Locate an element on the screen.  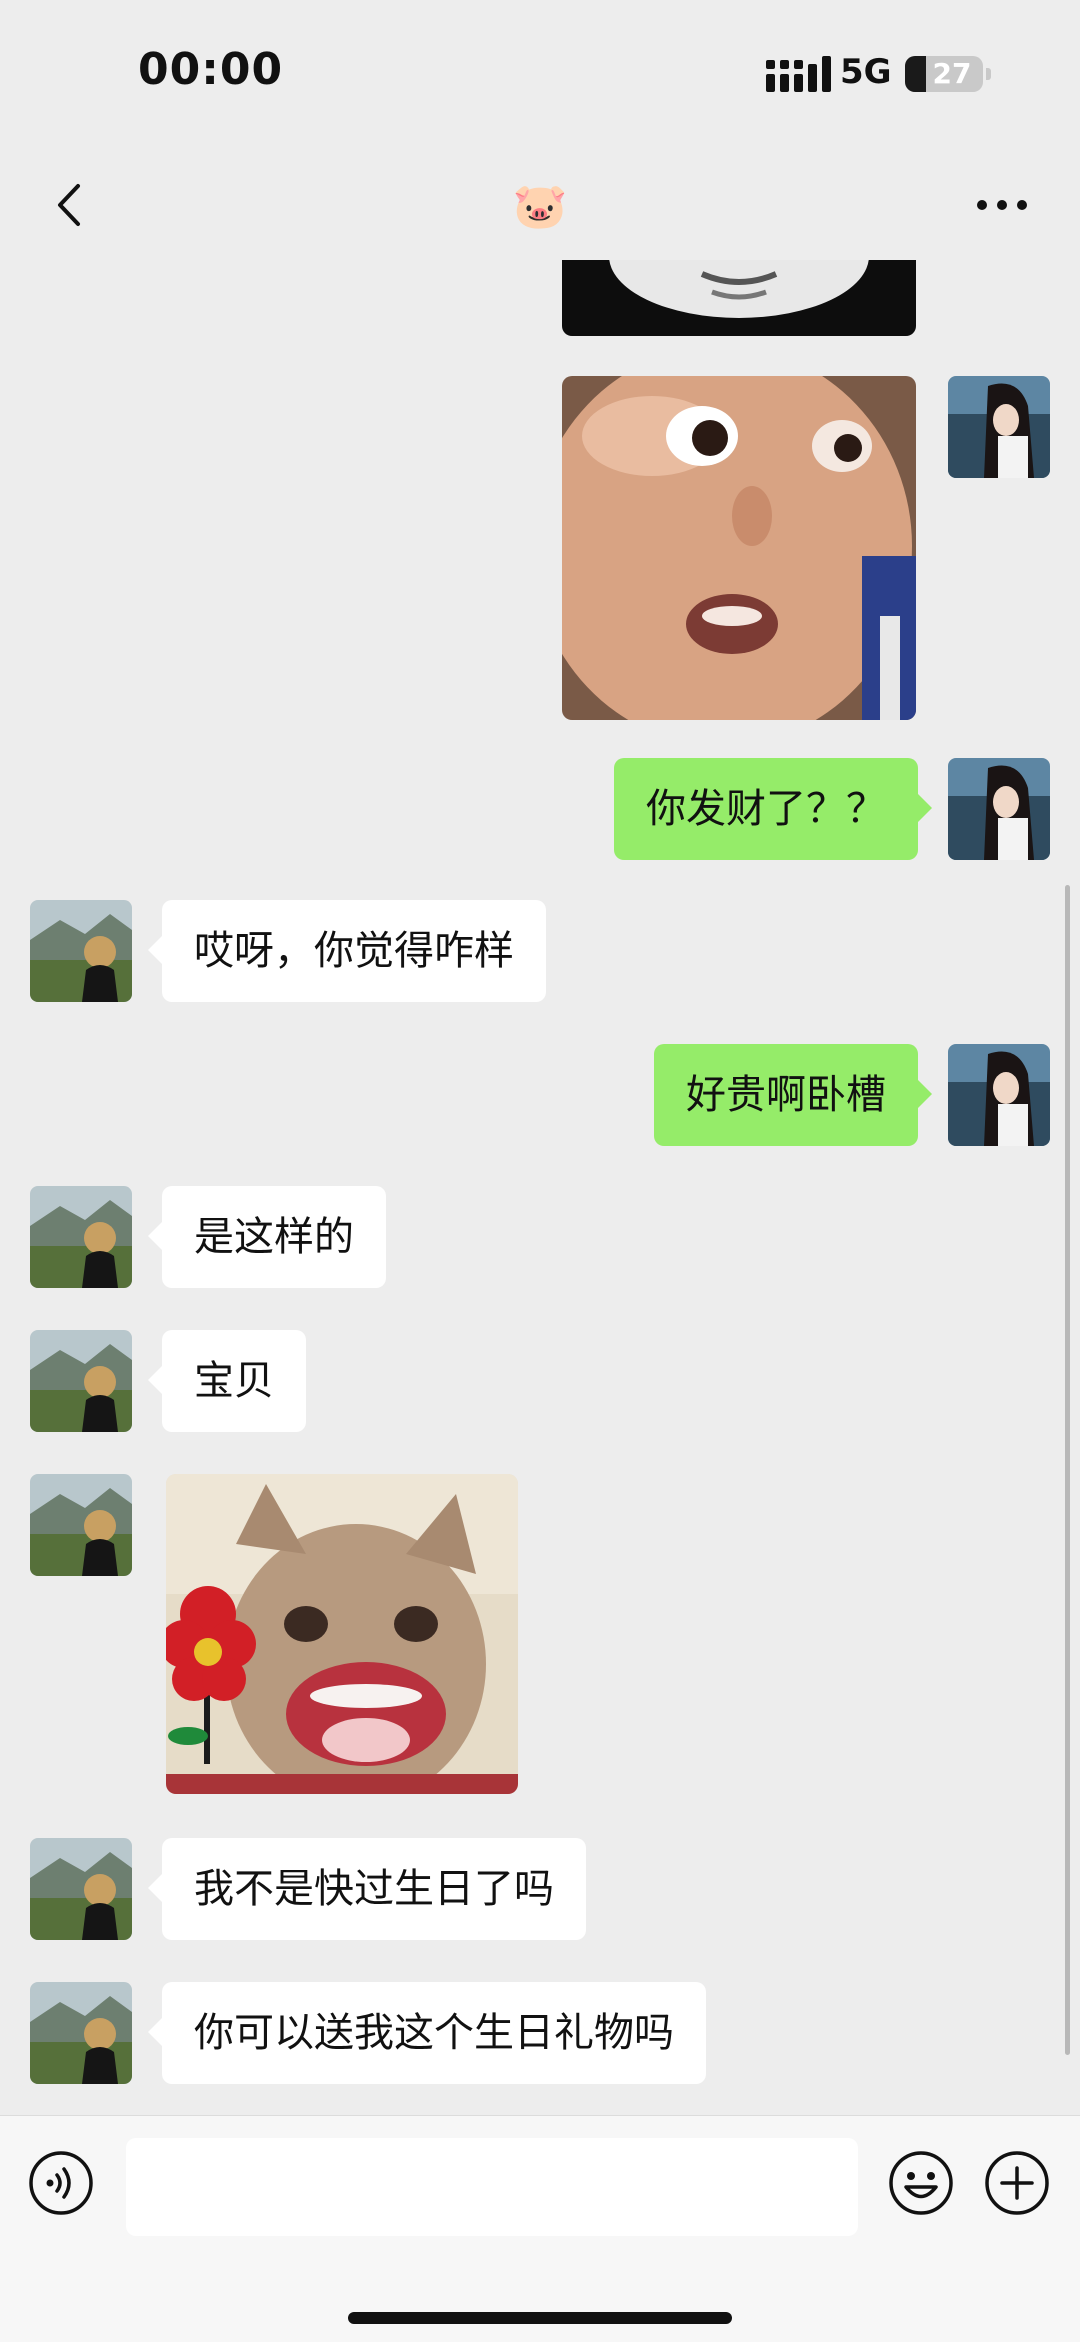
message-bubble: 我不是快过生日了吗 is located at coordinates (367, 1889).